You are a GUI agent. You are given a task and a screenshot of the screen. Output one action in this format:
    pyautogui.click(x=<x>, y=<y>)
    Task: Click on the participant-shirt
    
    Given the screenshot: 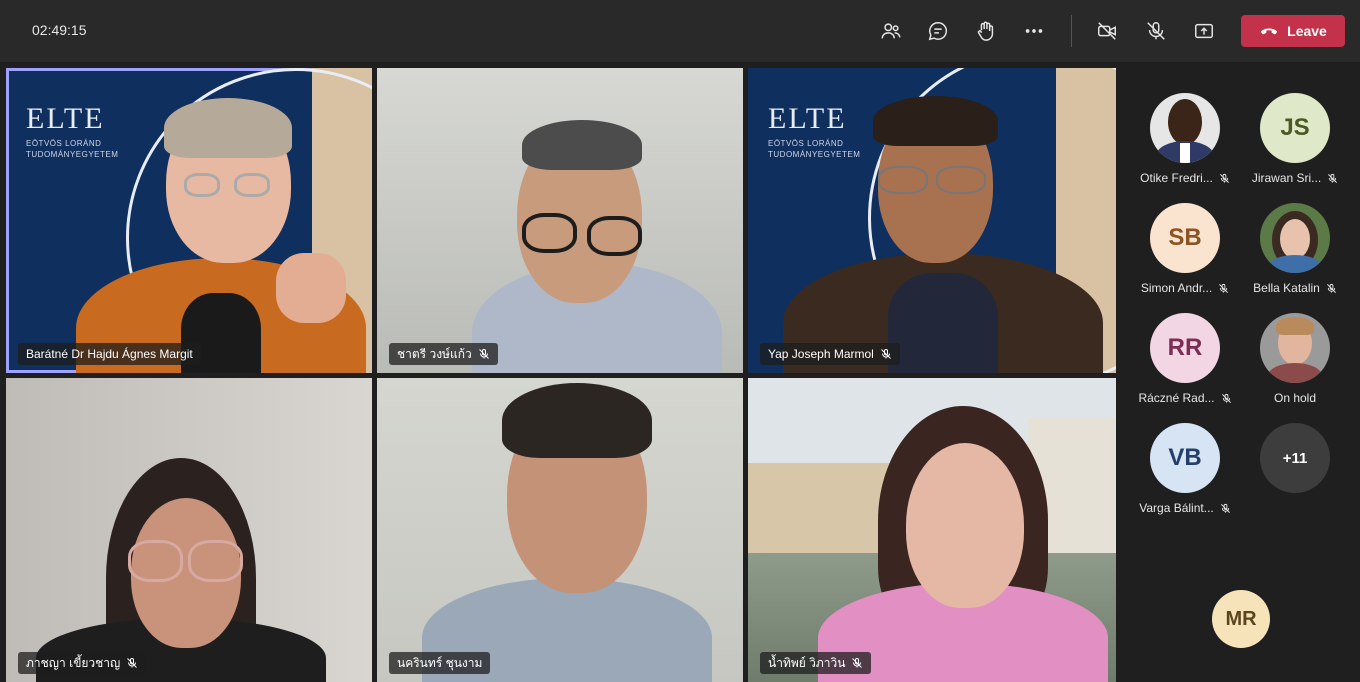 What is the action you would take?
    pyautogui.click(x=943, y=323)
    